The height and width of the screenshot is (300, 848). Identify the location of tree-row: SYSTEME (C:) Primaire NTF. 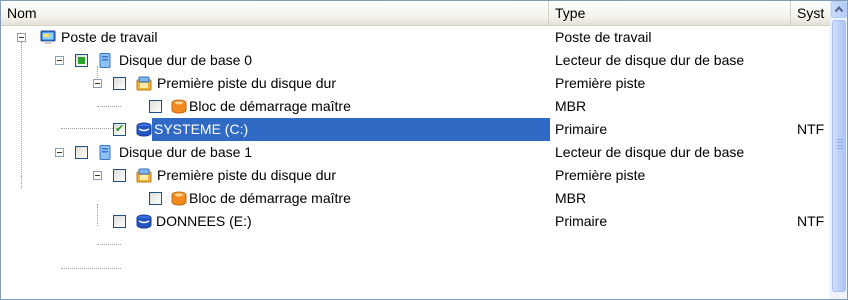
(416, 129).